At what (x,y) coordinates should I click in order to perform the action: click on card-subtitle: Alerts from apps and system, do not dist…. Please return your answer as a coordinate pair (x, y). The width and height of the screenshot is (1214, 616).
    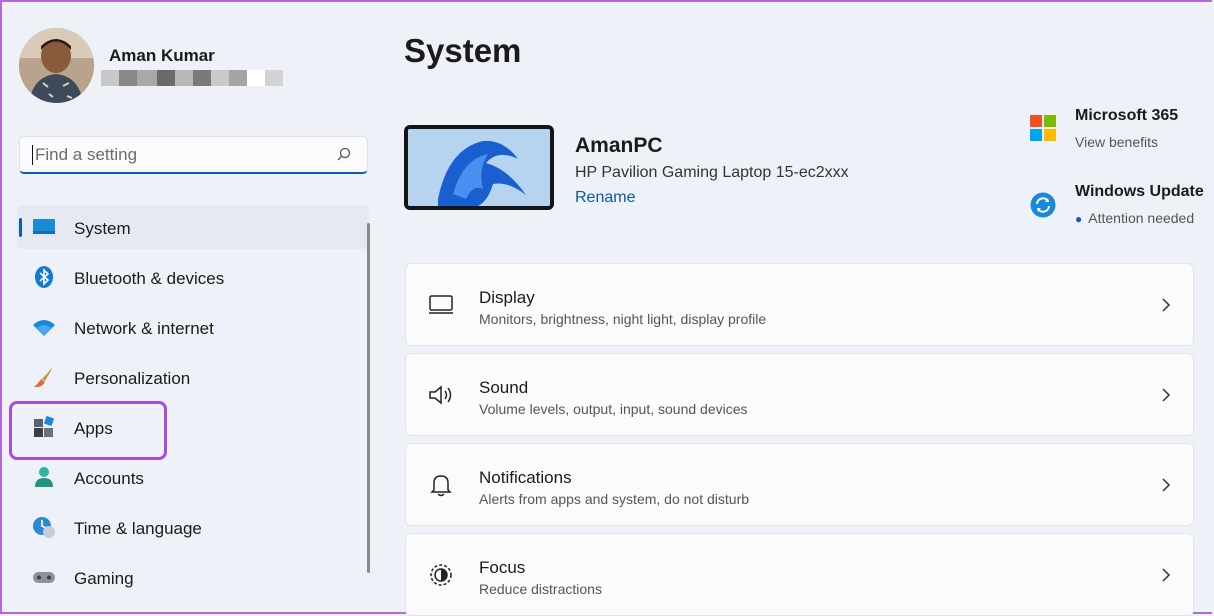
    Looking at the image, I should click on (614, 499).